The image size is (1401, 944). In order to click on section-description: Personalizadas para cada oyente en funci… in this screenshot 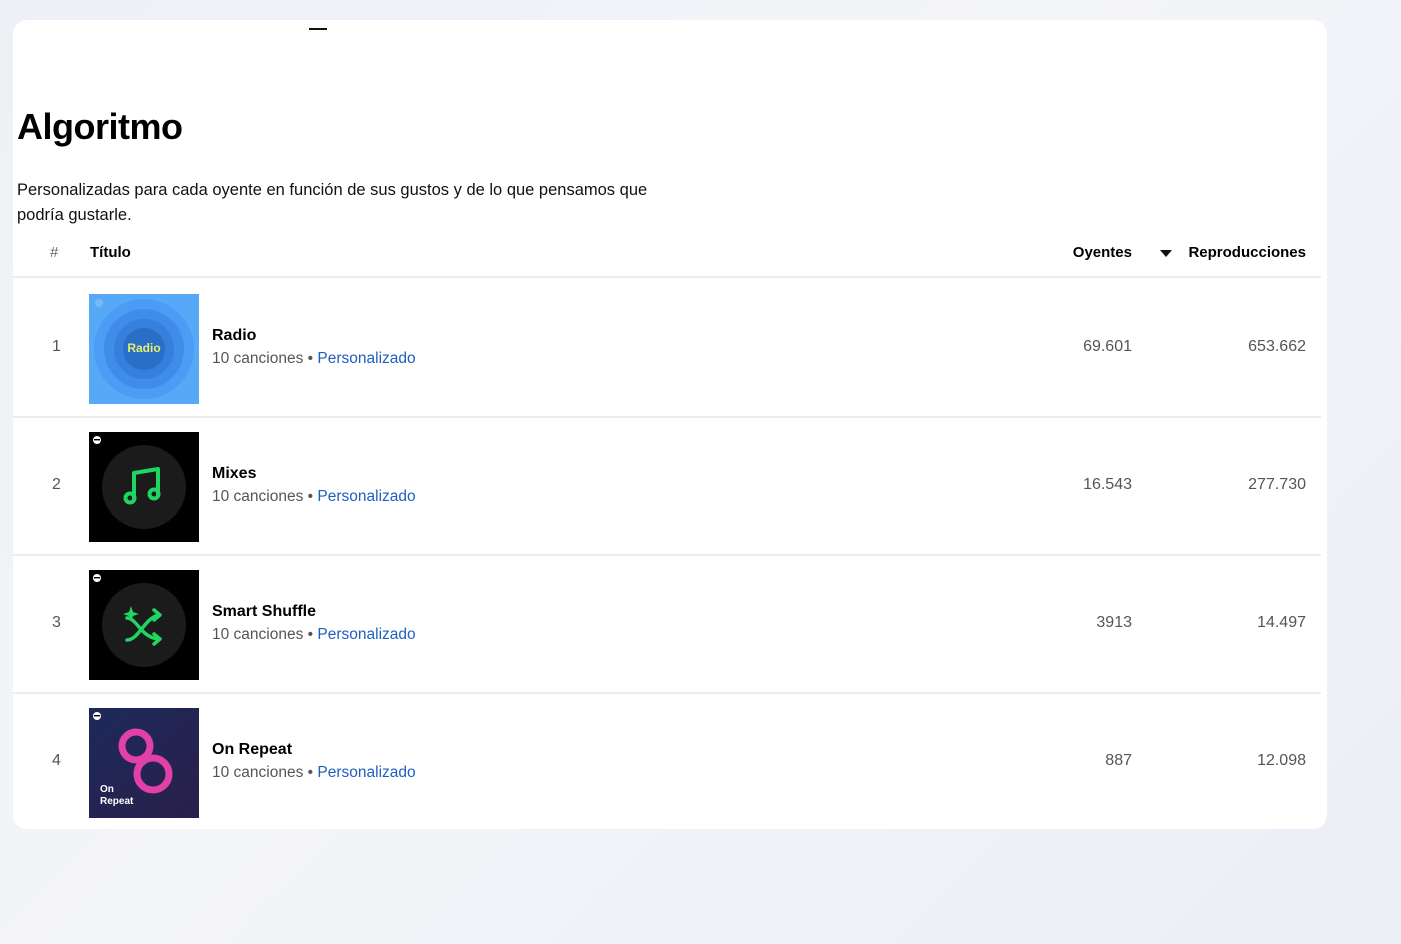, I will do `click(332, 202)`.